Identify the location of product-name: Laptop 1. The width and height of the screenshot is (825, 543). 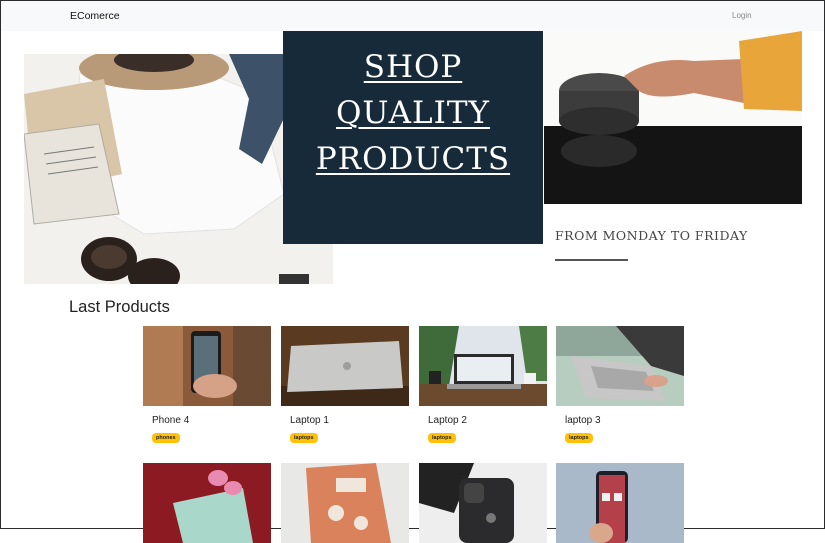
(309, 420).